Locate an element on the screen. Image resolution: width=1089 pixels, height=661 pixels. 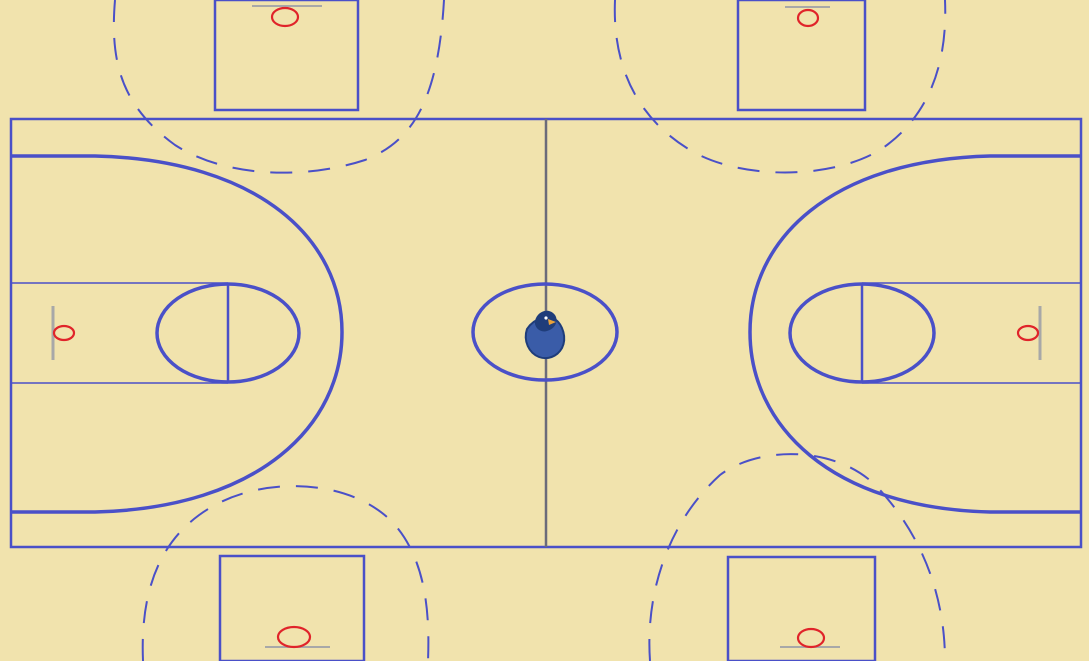
right-rim is located at coordinates (1028, 333).